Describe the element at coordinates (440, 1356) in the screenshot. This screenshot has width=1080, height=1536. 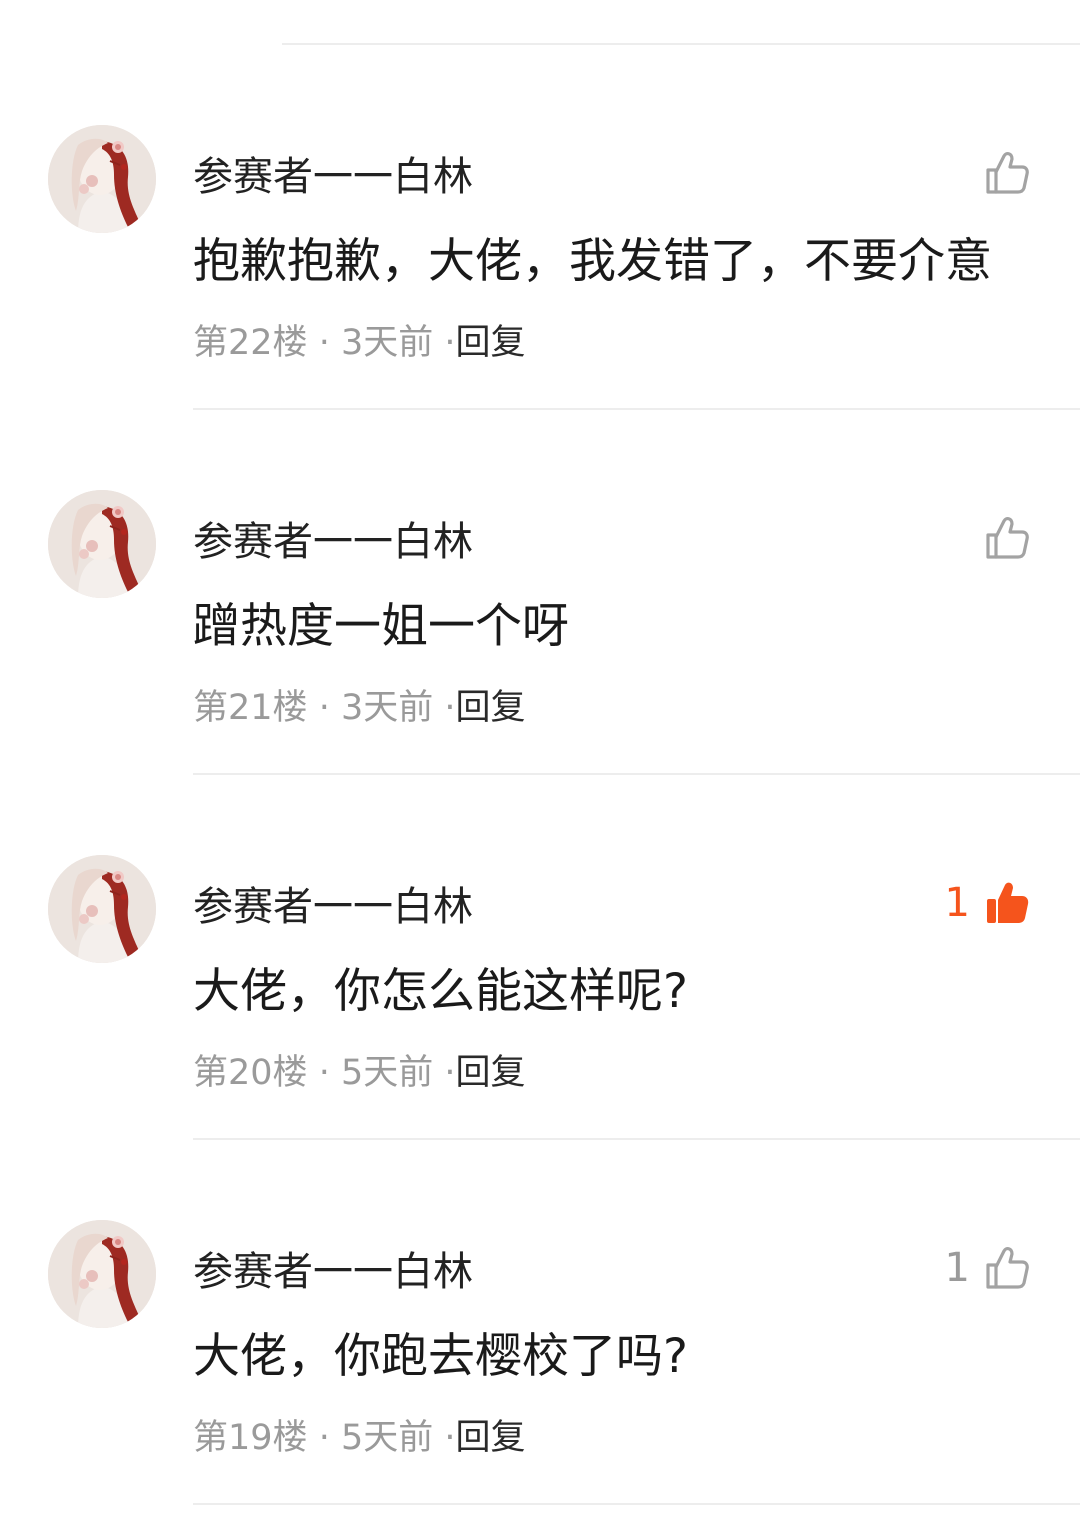
I see `comment-text: 大佬，你跑去樱校了吗?` at that location.